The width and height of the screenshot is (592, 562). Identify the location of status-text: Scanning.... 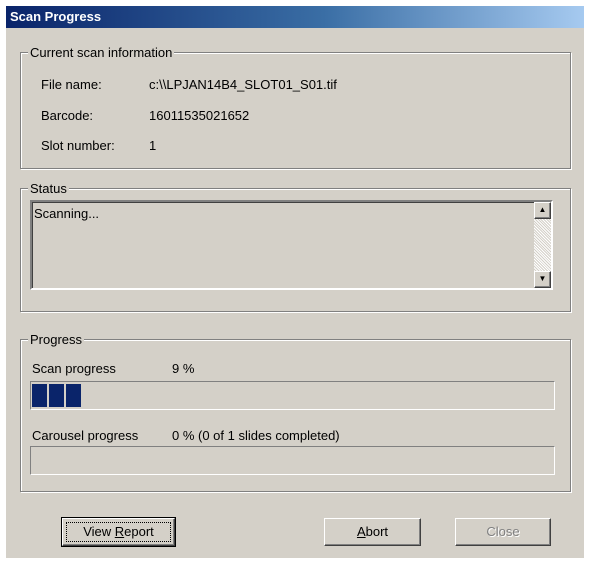
(67, 213).